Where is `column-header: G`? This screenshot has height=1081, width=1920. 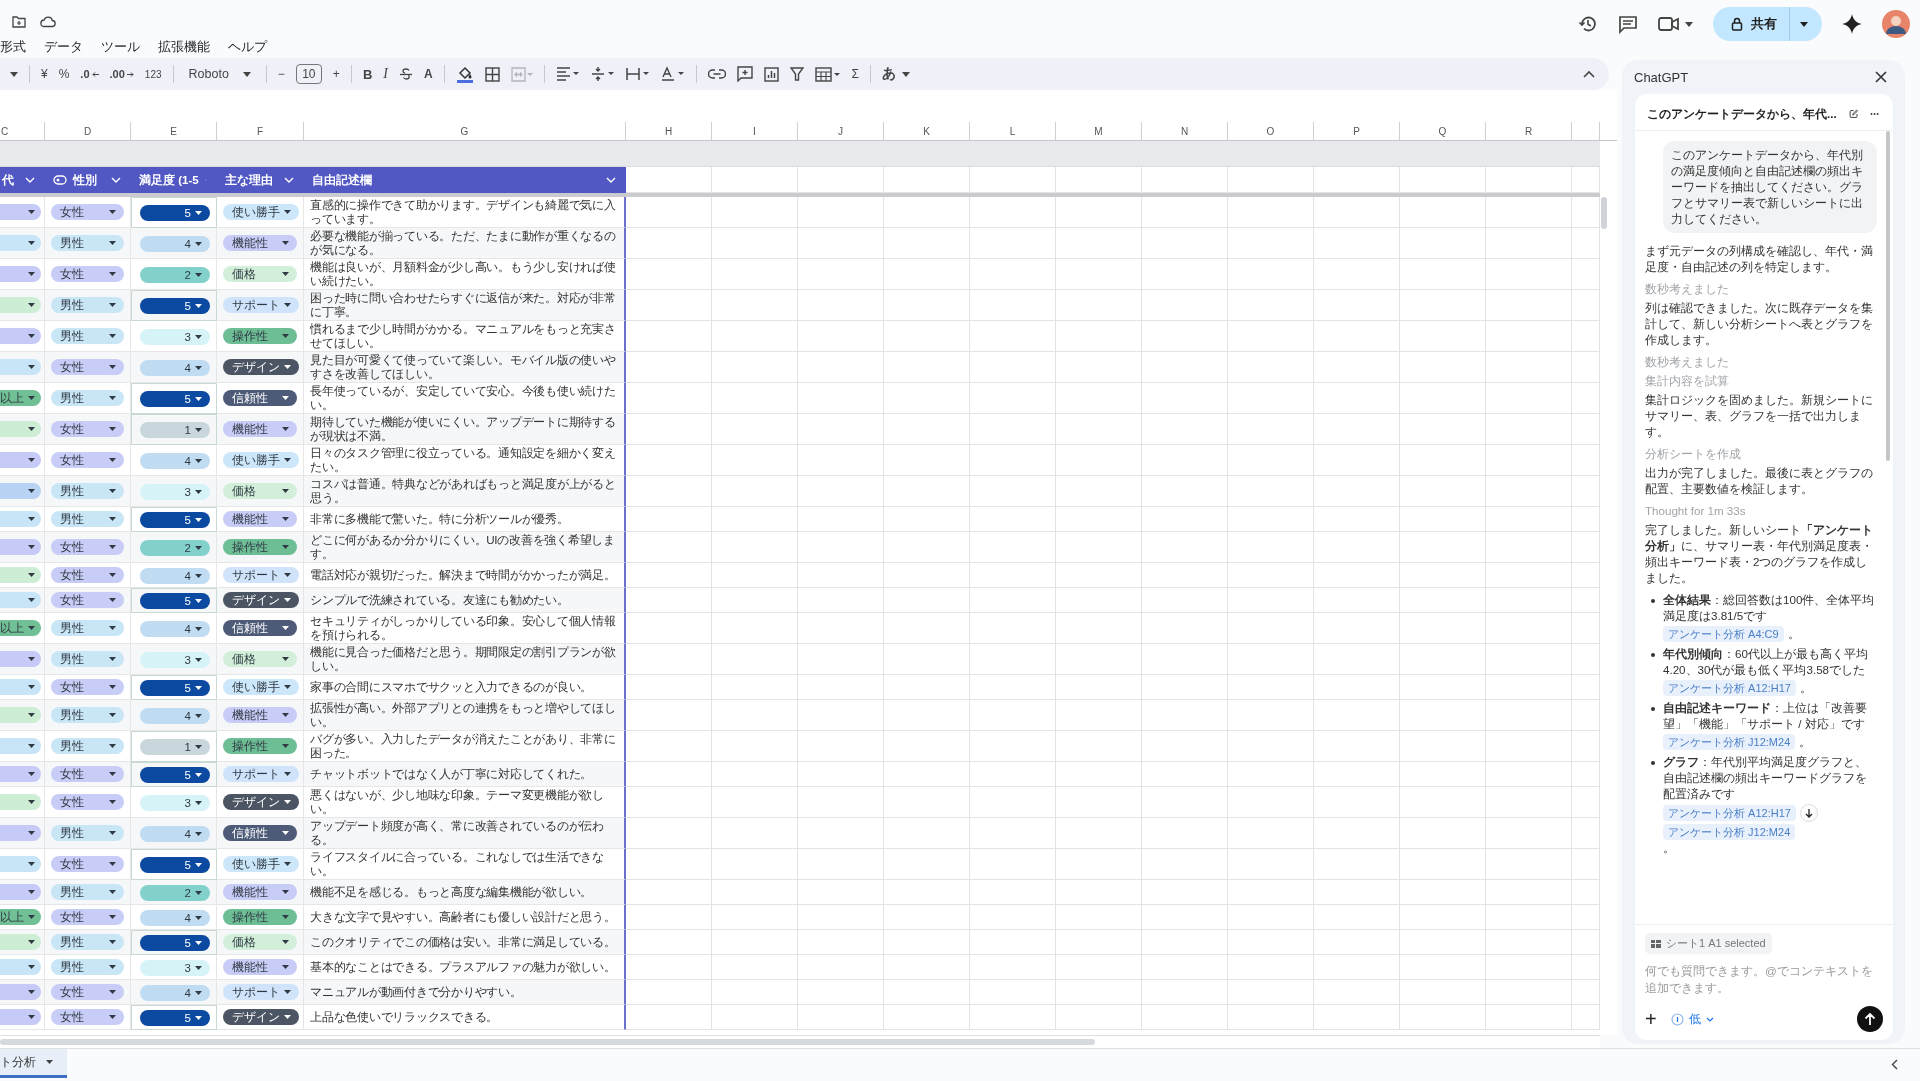
column-header: G is located at coordinates (464, 131).